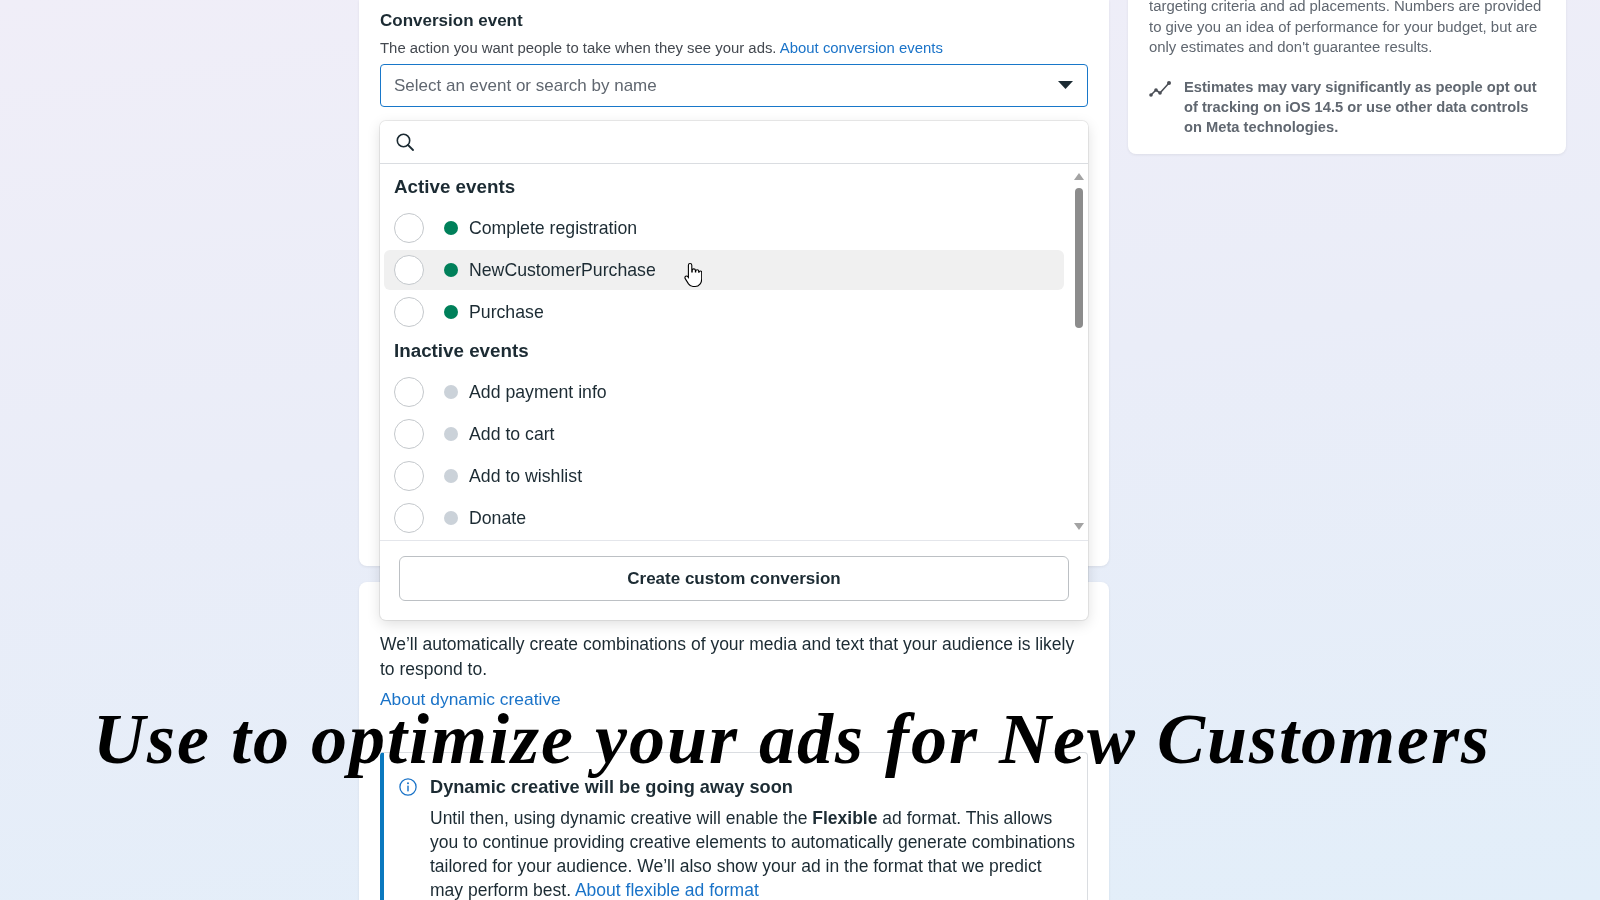  What do you see at coordinates (662, 48) in the screenshot?
I see `description-text: The action you want people to take when they see your ads. About conversion events` at bounding box center [662, 48].